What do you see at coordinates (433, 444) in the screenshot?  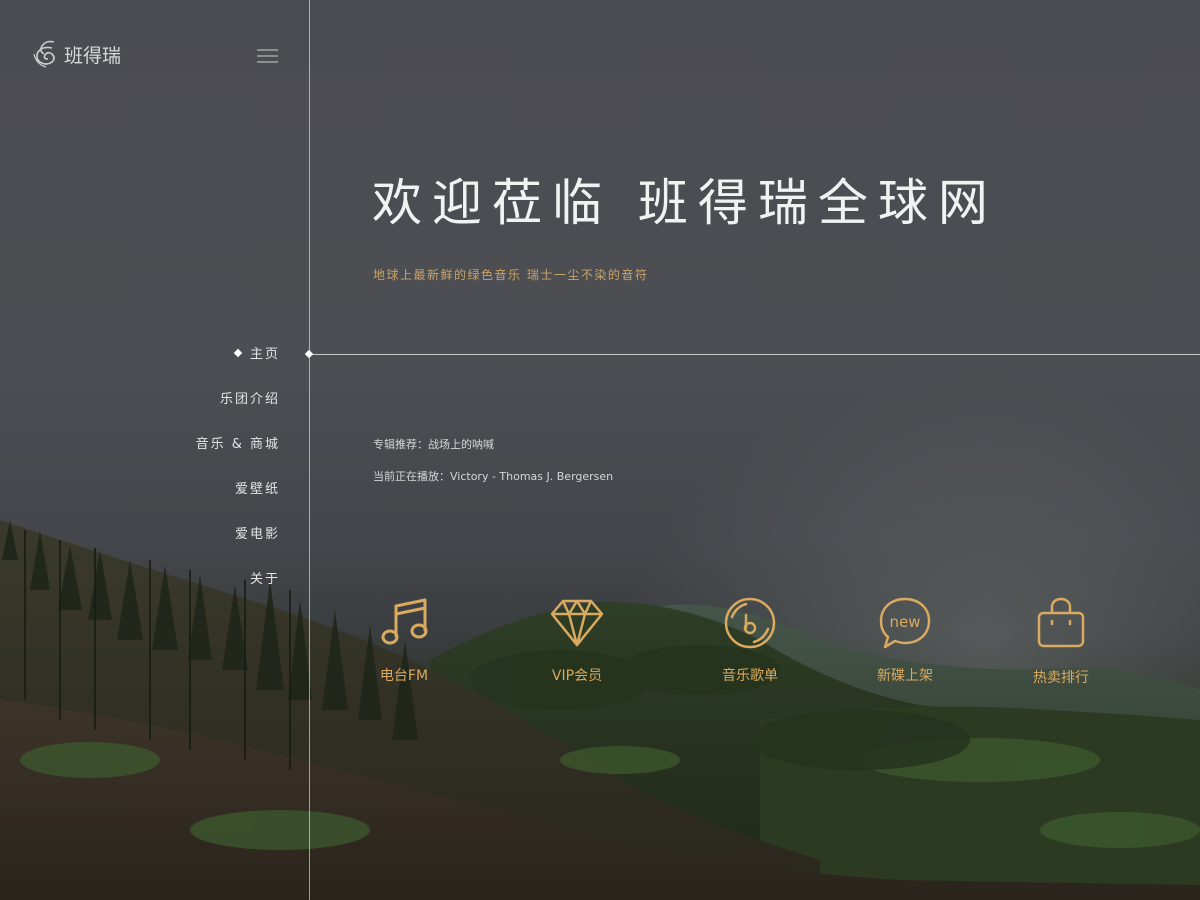 I see `album-recommendation: 专辑推荐：战场上的呐喊` at bounding box center [433, 444].